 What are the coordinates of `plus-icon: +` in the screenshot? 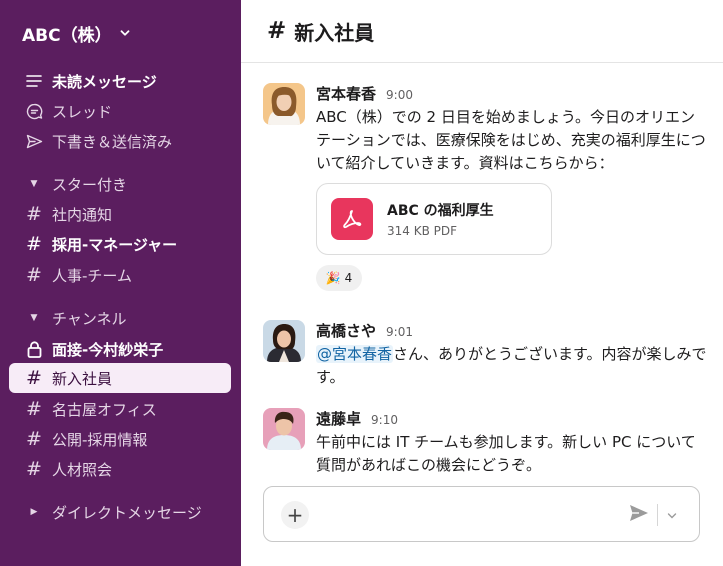 It's located at (295, 515).